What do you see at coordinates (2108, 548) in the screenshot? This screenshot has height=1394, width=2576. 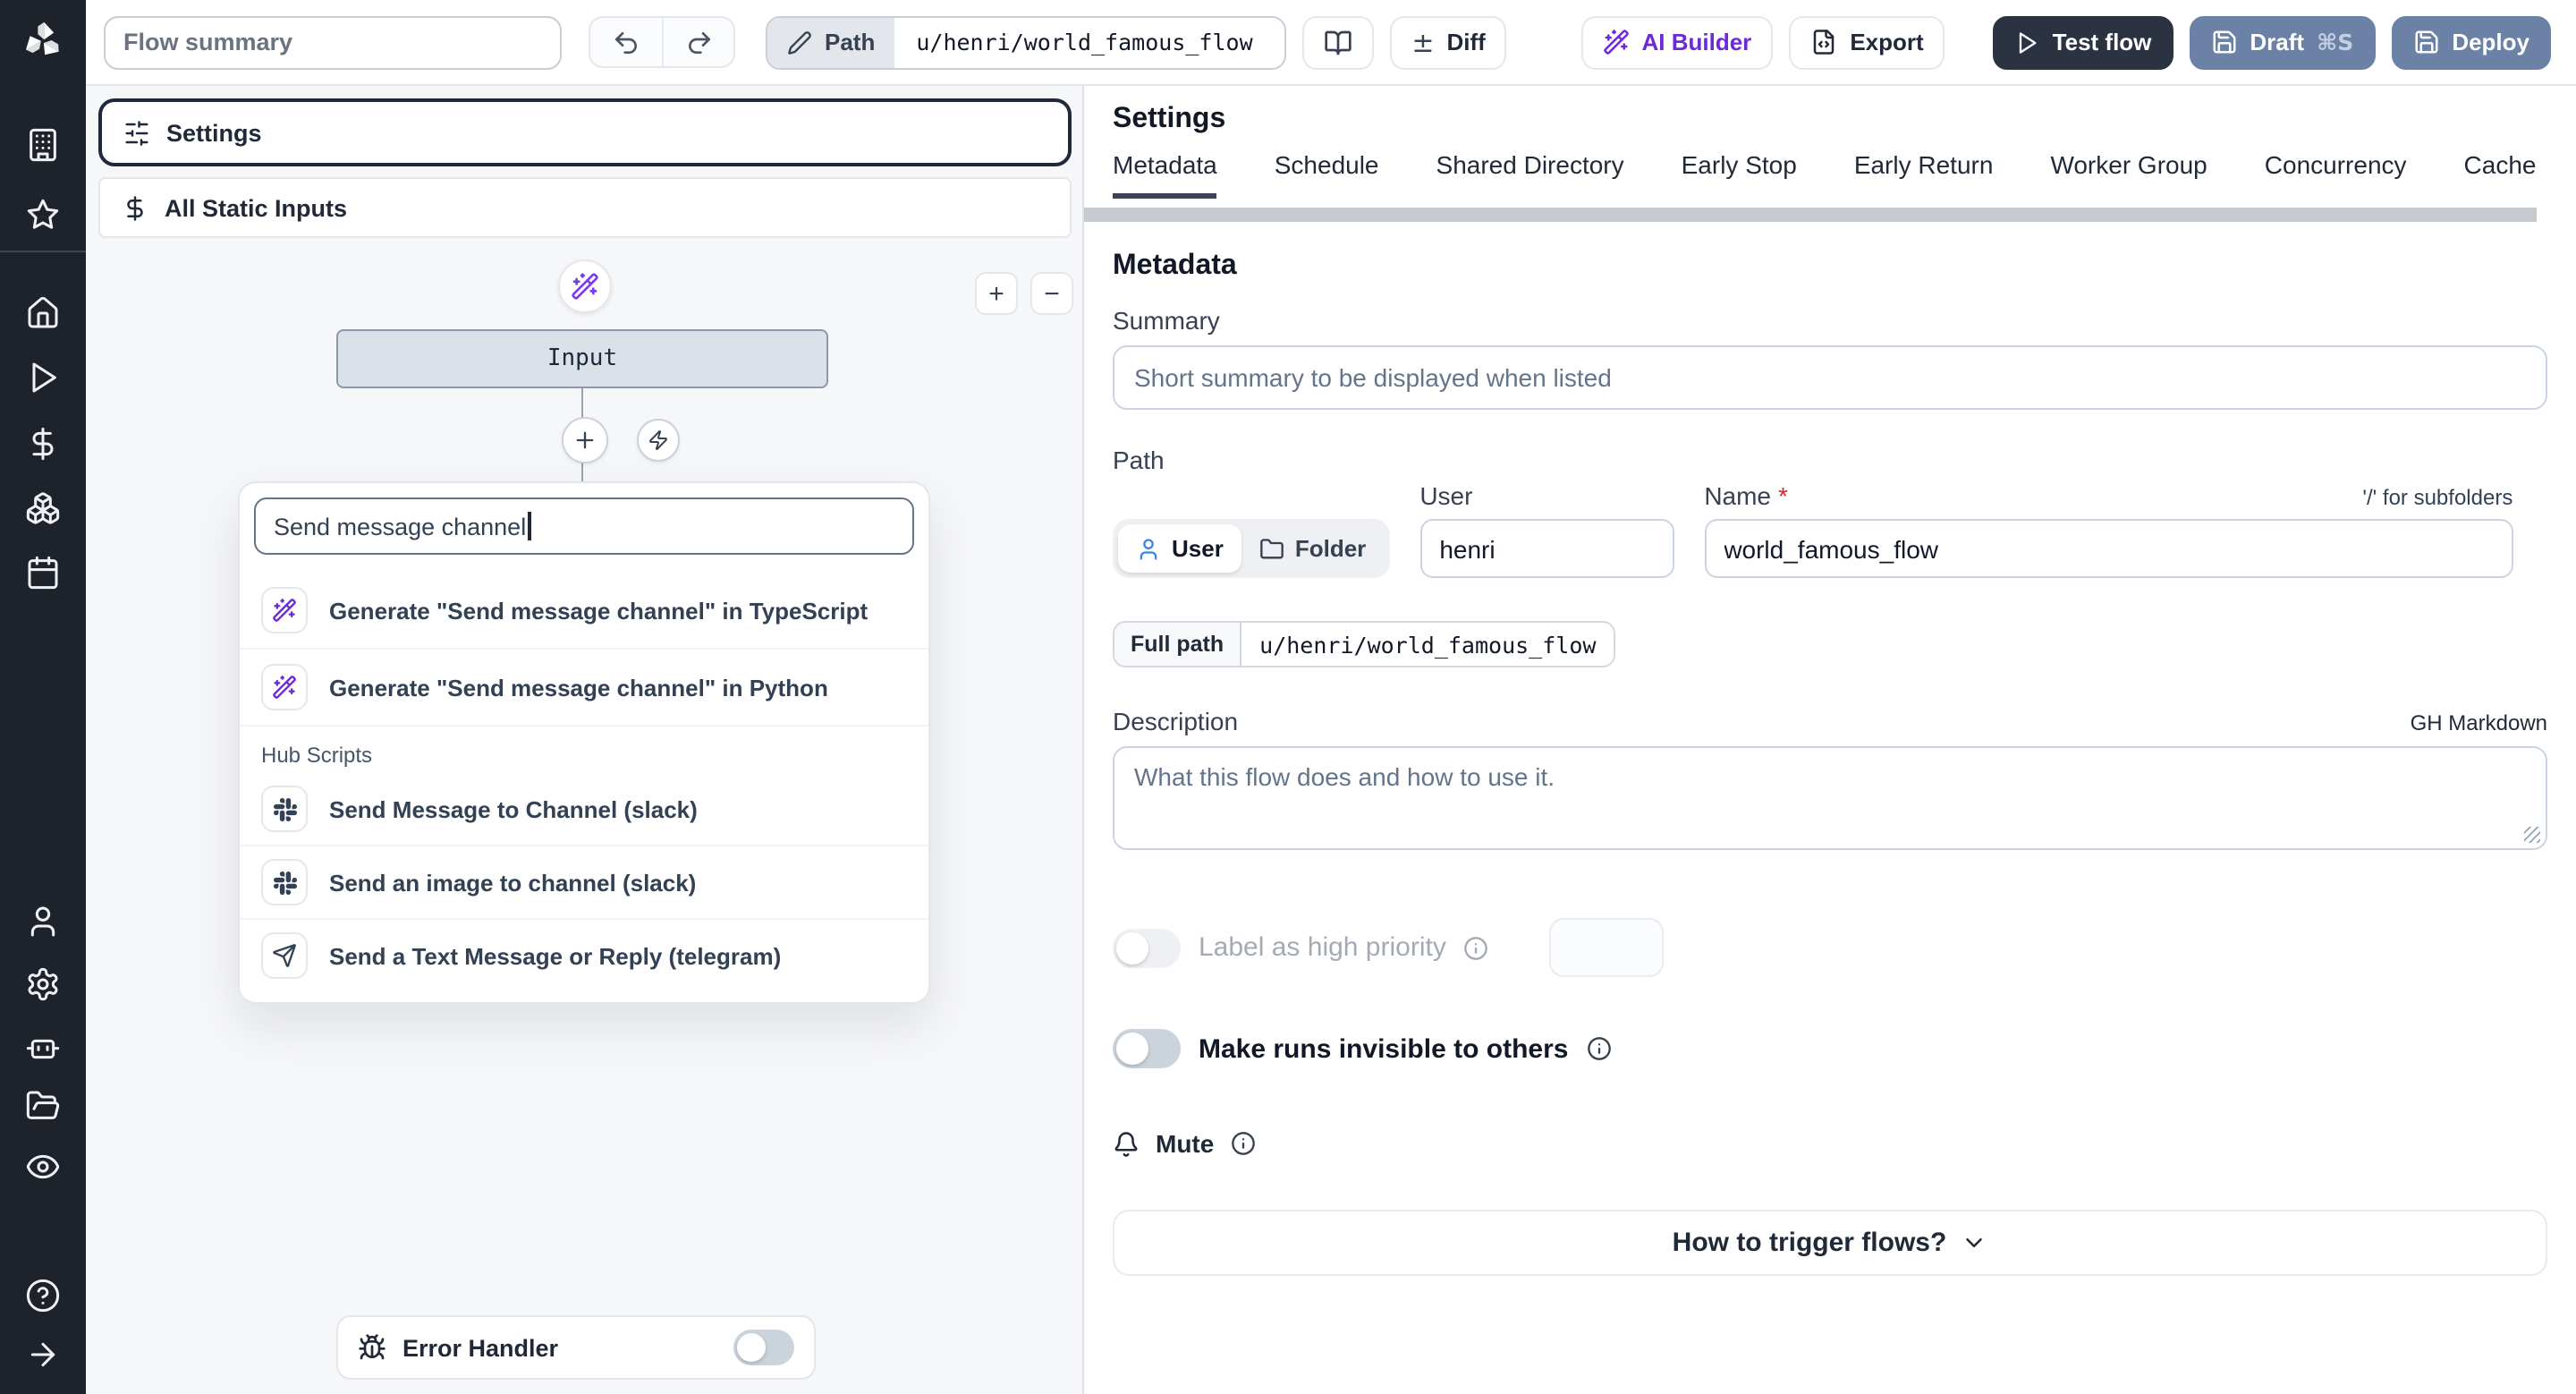 I see `name-field` at bounding box center [2108, 548].